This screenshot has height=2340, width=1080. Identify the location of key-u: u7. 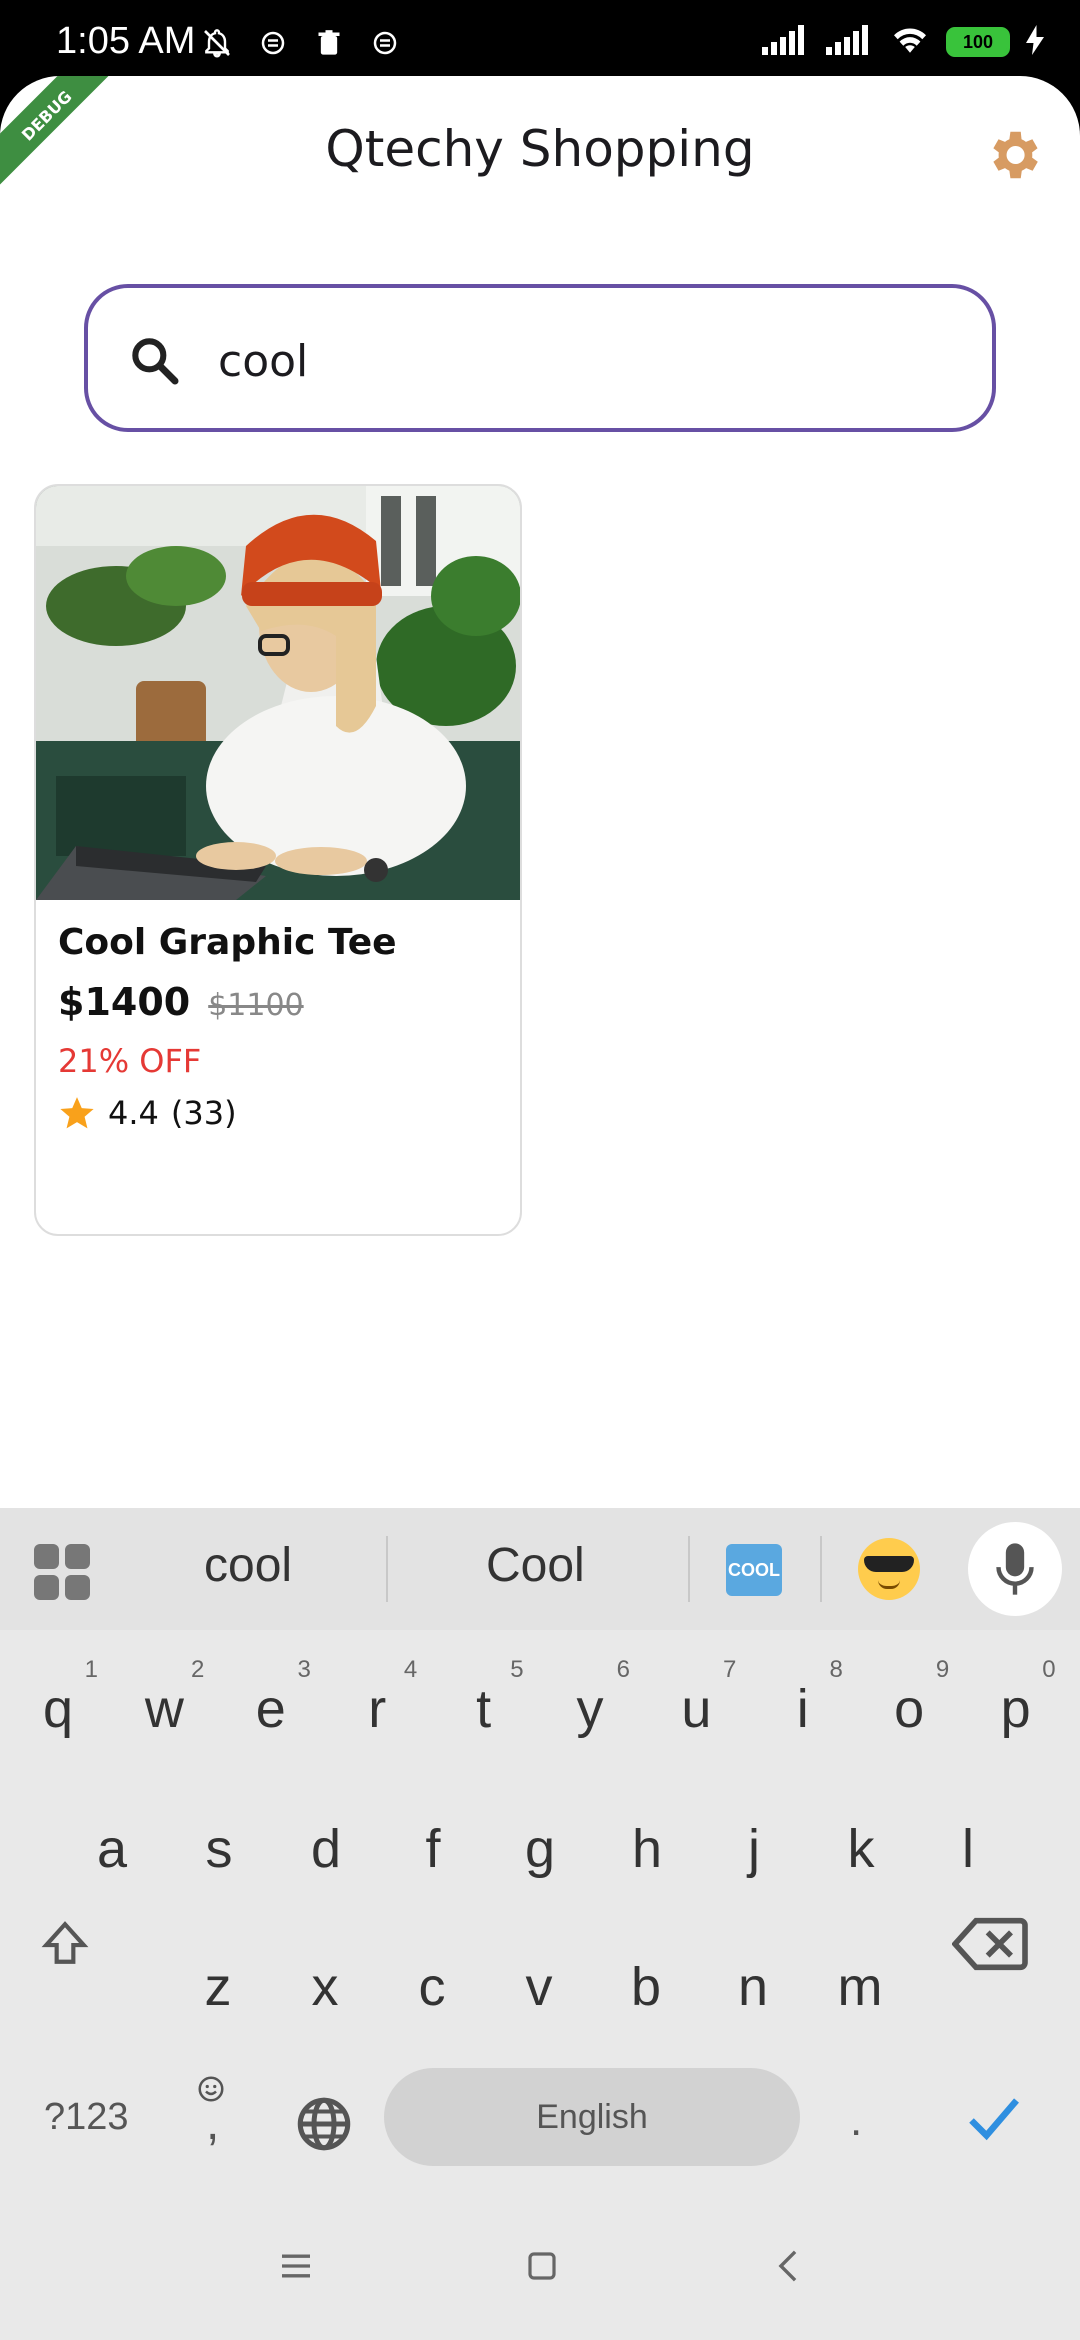
(696, 1698).